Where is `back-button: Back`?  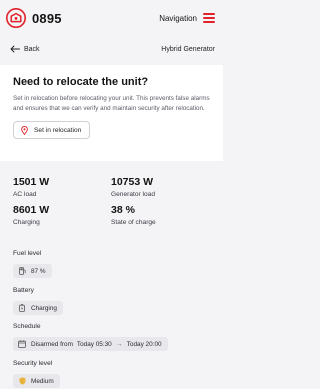
back-button: Back is located at coordinates (32, 49).